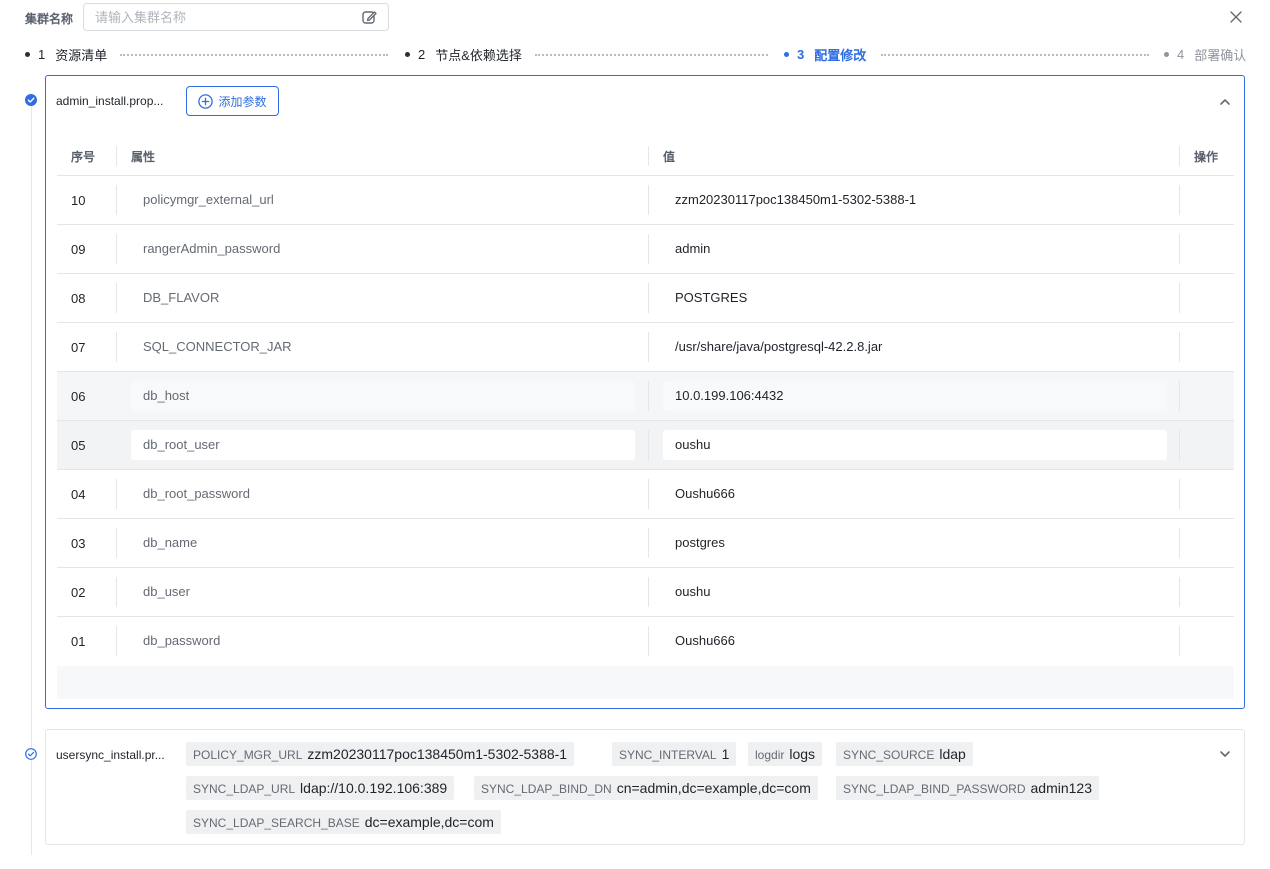 Image resolution: width=1270 pixels, height=869 pixels. I want to click on property-cell: db_name, so click(383, 543).